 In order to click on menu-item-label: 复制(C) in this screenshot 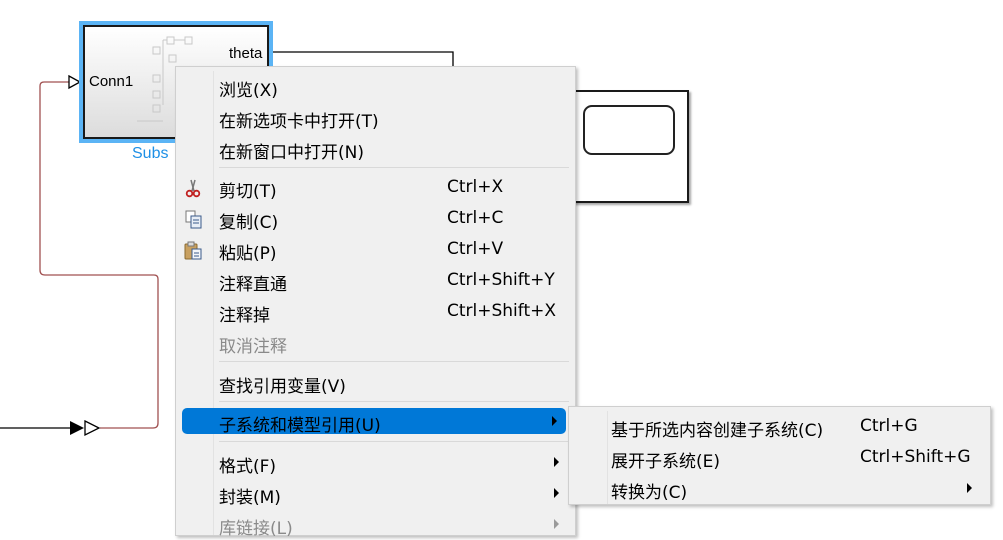, I will do `click(249, 223)`.